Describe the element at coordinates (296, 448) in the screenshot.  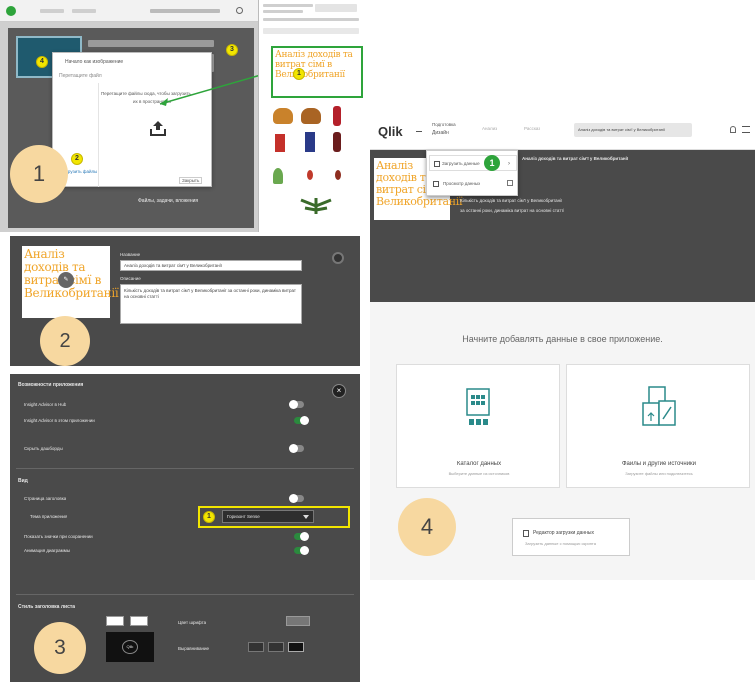
I see `toggle-hide-dashboards` at that location.